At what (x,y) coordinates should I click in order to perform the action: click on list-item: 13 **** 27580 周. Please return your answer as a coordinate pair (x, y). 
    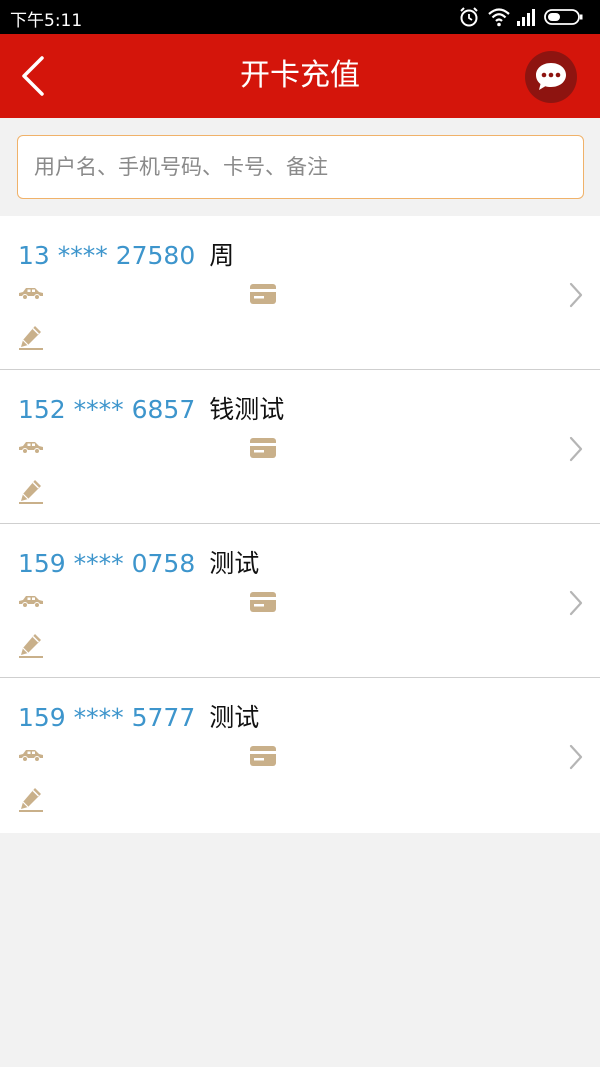
    Looking at the image, I should click on (300, 293).